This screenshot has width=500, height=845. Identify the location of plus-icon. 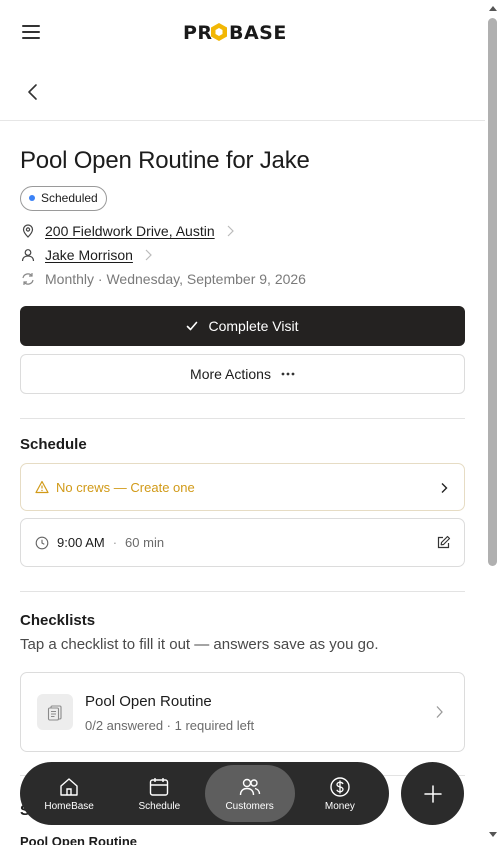
(432, 793).